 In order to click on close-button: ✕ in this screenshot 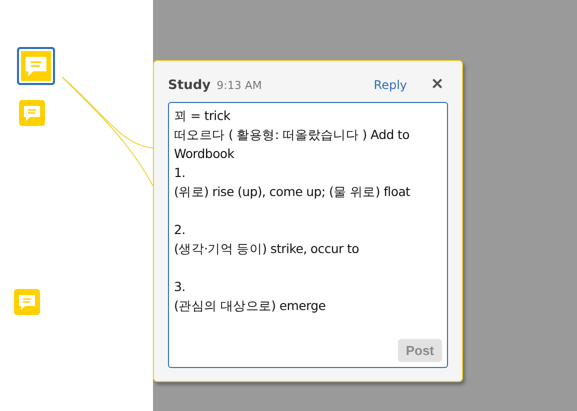, I will do `click(437, 84)`.